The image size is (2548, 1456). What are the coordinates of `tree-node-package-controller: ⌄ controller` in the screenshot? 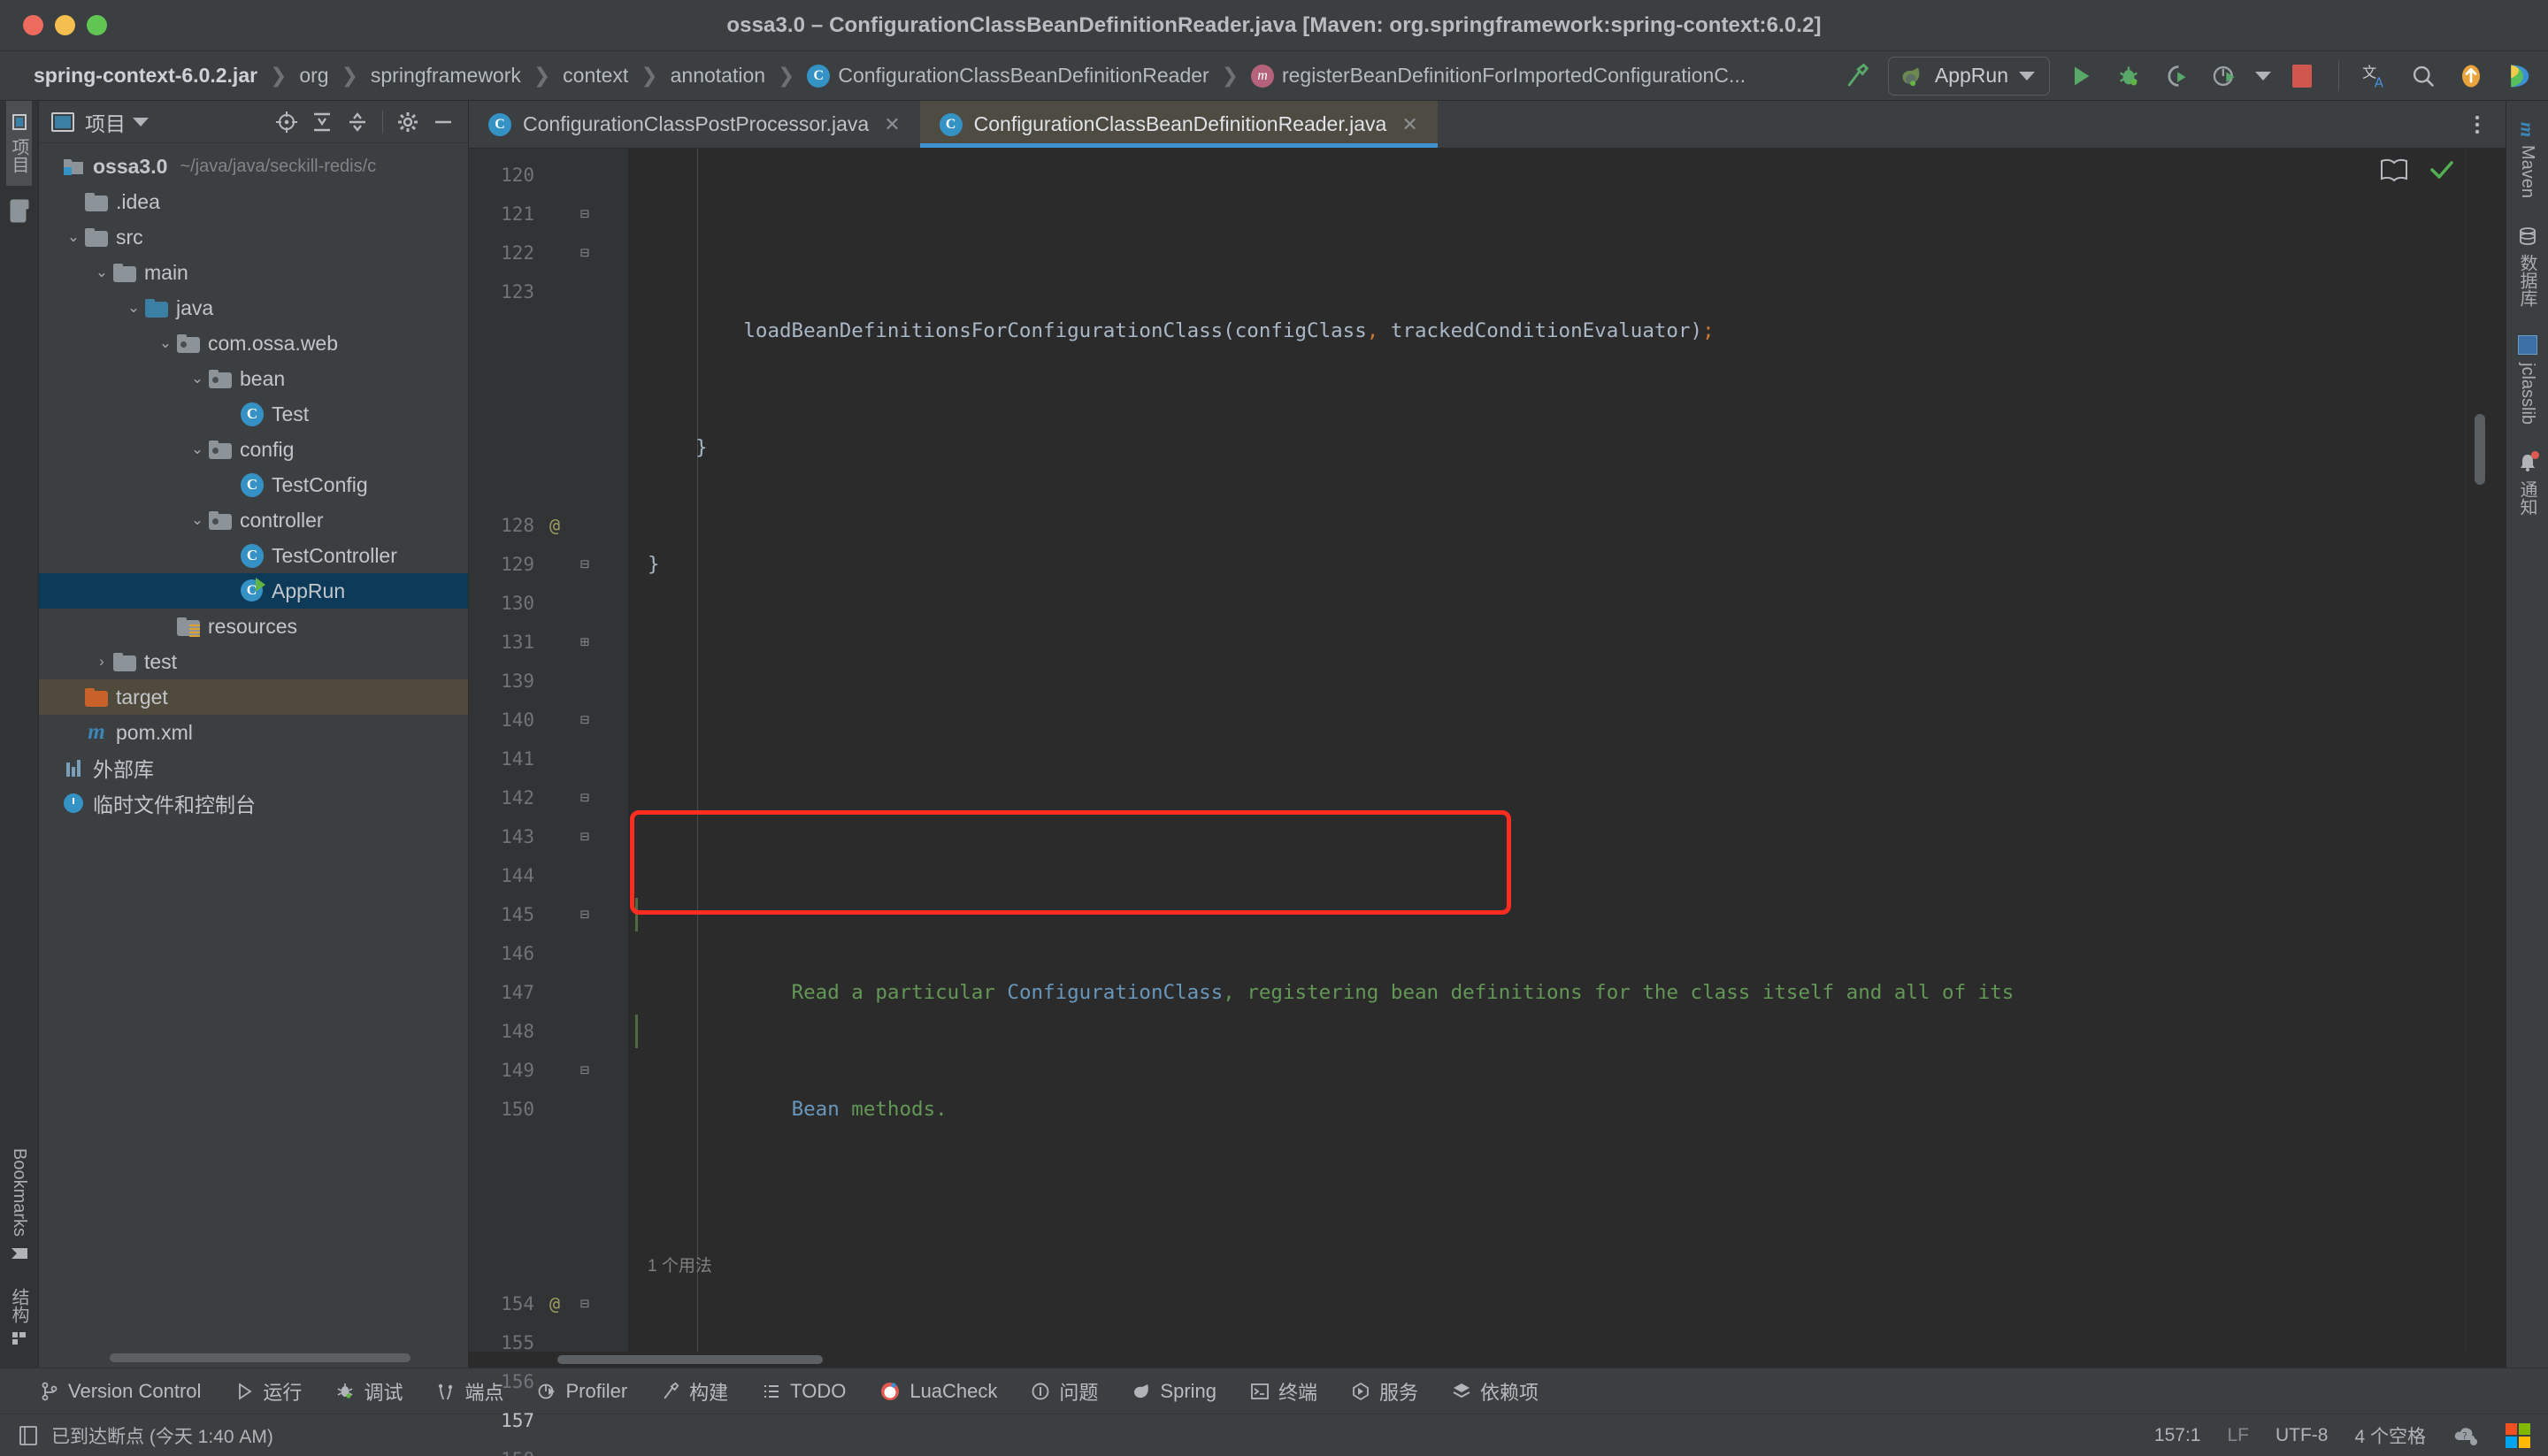 It's located at (253, 520).